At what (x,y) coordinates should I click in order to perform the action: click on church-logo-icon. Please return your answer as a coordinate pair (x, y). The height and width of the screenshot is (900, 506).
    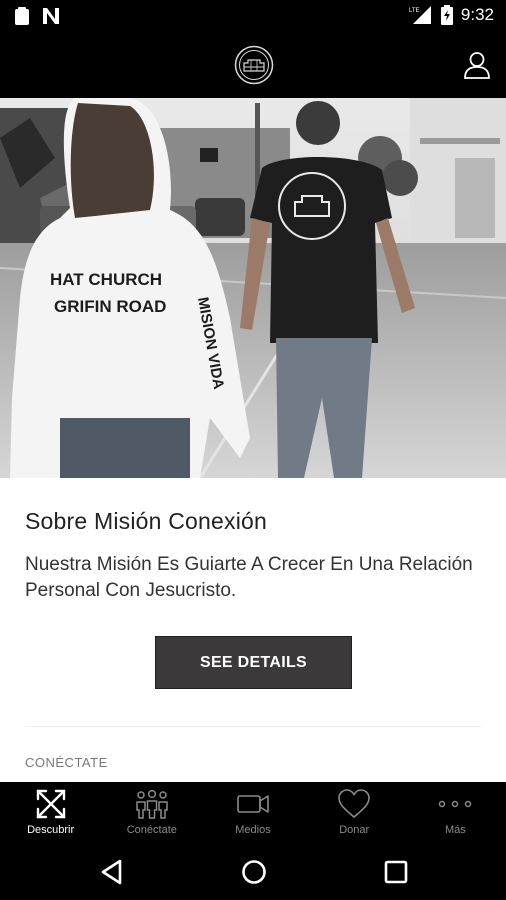
    Looking at the image, I should click on (254, 65).